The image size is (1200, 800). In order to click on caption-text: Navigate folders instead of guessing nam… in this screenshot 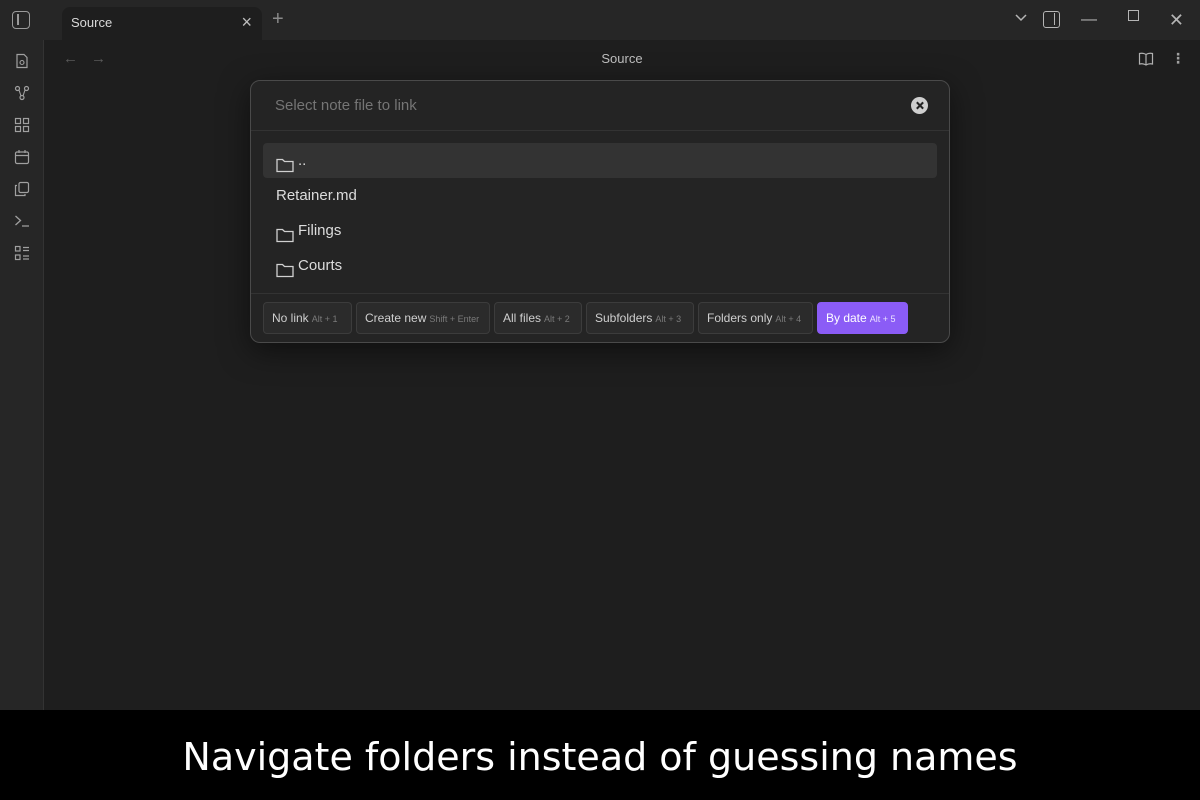, I will do `click(600, 757)`.